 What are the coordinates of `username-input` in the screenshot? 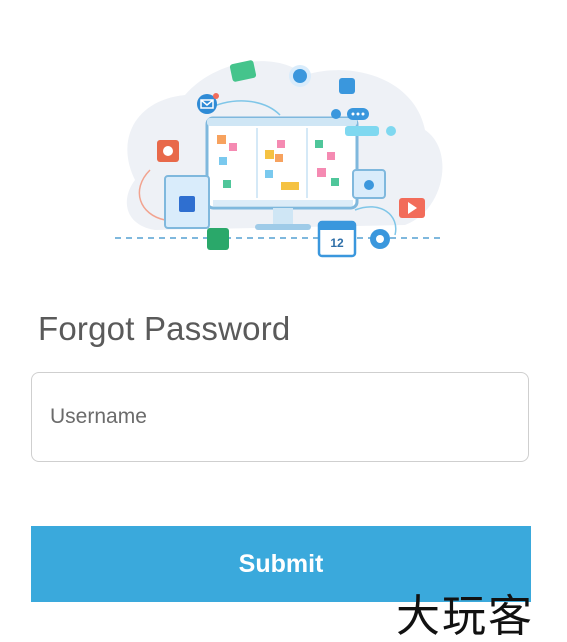 It's located at (280, 417).